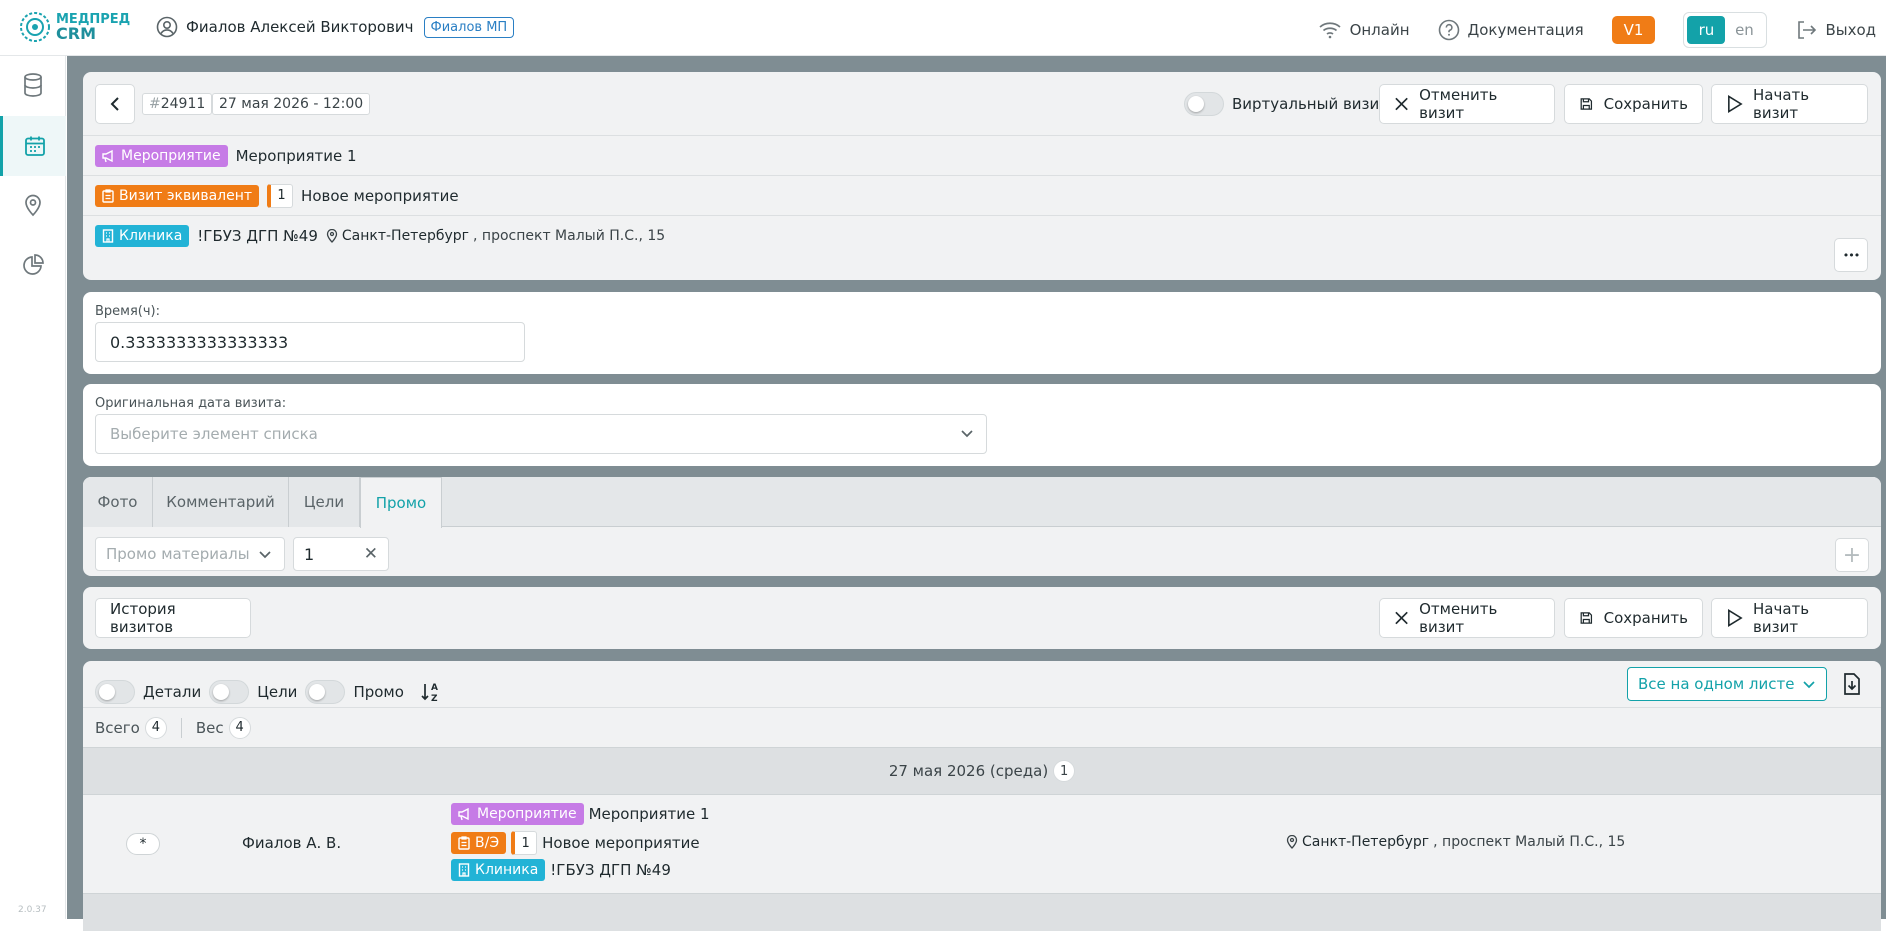 This screenshot has height=931, width=1886. I want to click on virtual-visit-toggle-group: Виртуальный визит, so click(1286, 104).